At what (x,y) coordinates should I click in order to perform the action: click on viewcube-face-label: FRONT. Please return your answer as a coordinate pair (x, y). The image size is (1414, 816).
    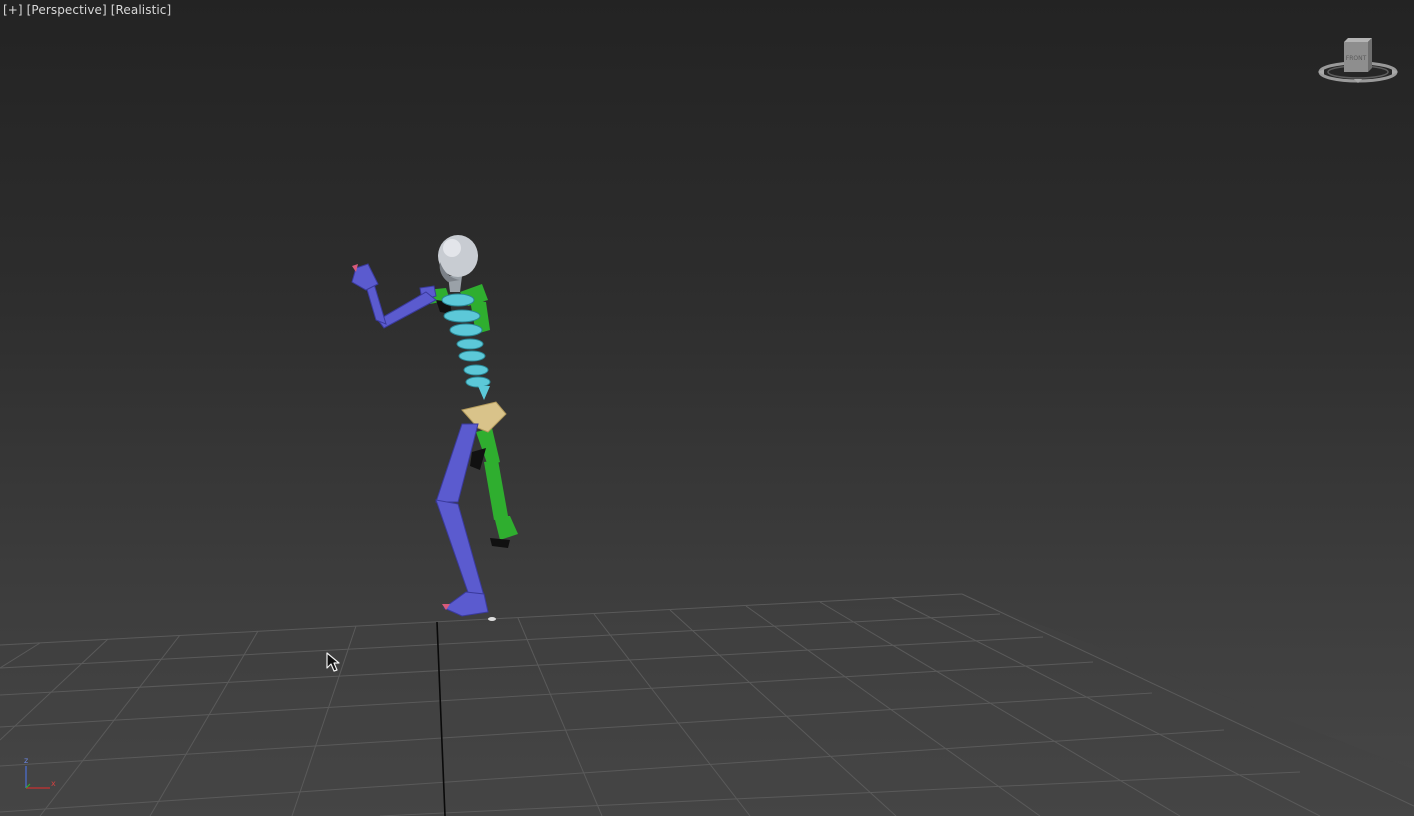
    Looking at the image, I should click on (1356, 58).